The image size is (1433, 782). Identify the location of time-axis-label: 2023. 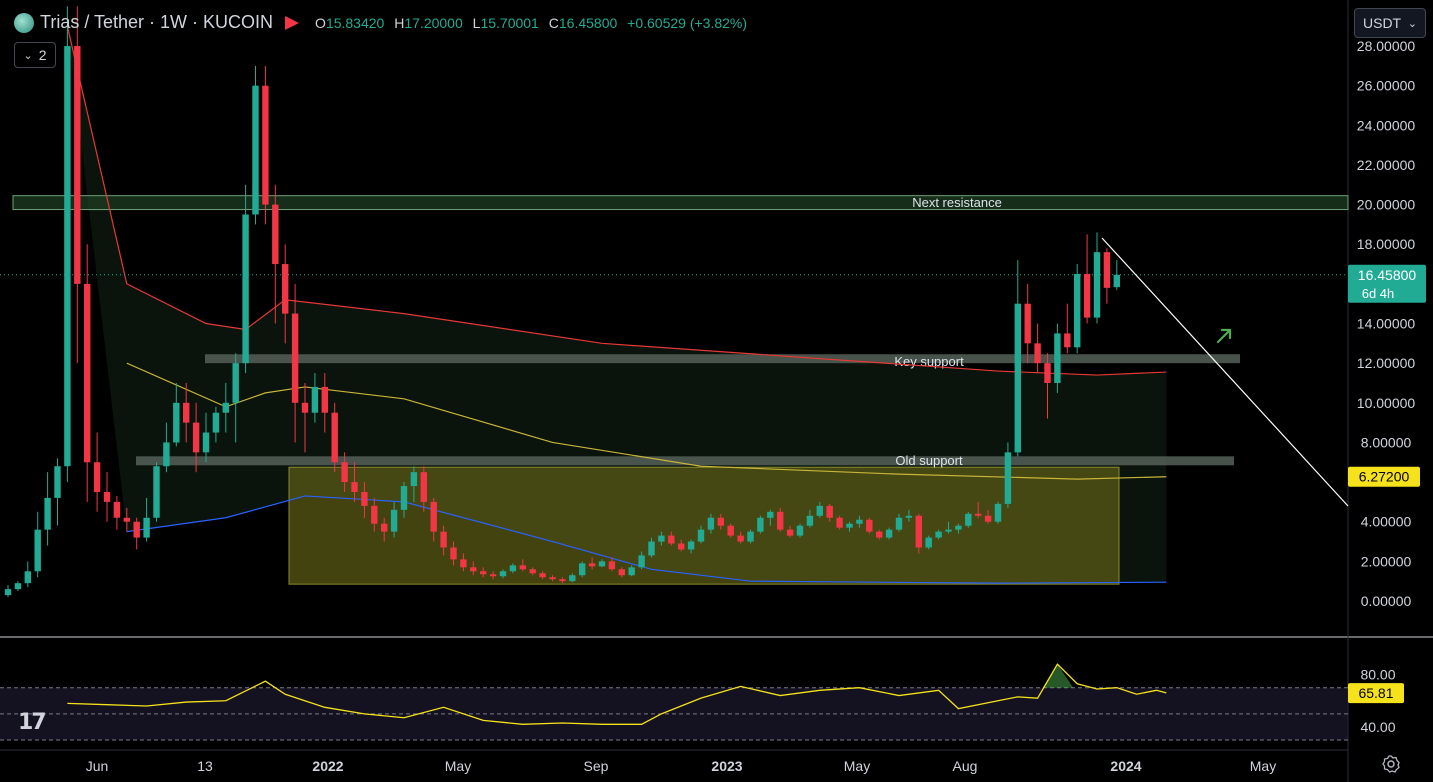
(726, 766).